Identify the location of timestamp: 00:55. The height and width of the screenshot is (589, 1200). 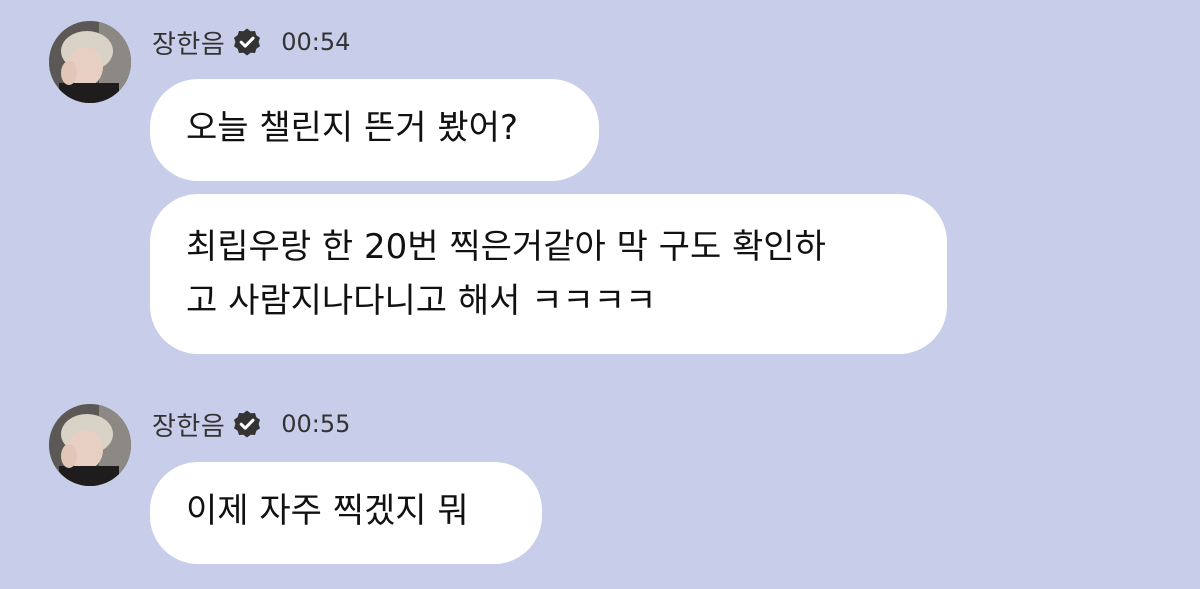
(316, 424).